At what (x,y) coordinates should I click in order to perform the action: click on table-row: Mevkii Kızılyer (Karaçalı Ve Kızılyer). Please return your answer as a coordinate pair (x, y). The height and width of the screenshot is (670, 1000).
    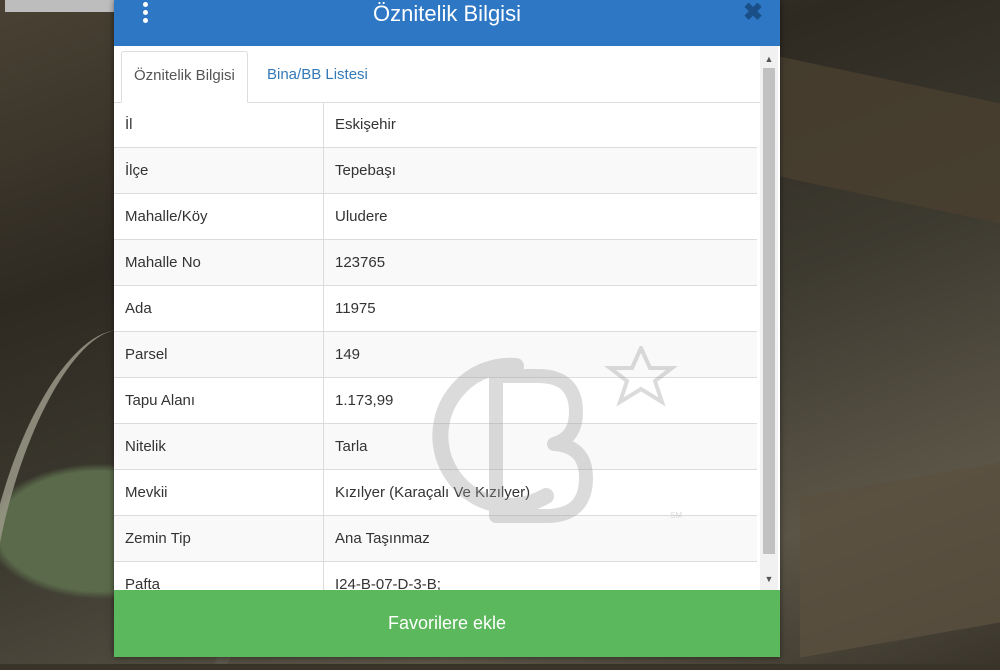
    Looking at the image, I should click on (435, 492).